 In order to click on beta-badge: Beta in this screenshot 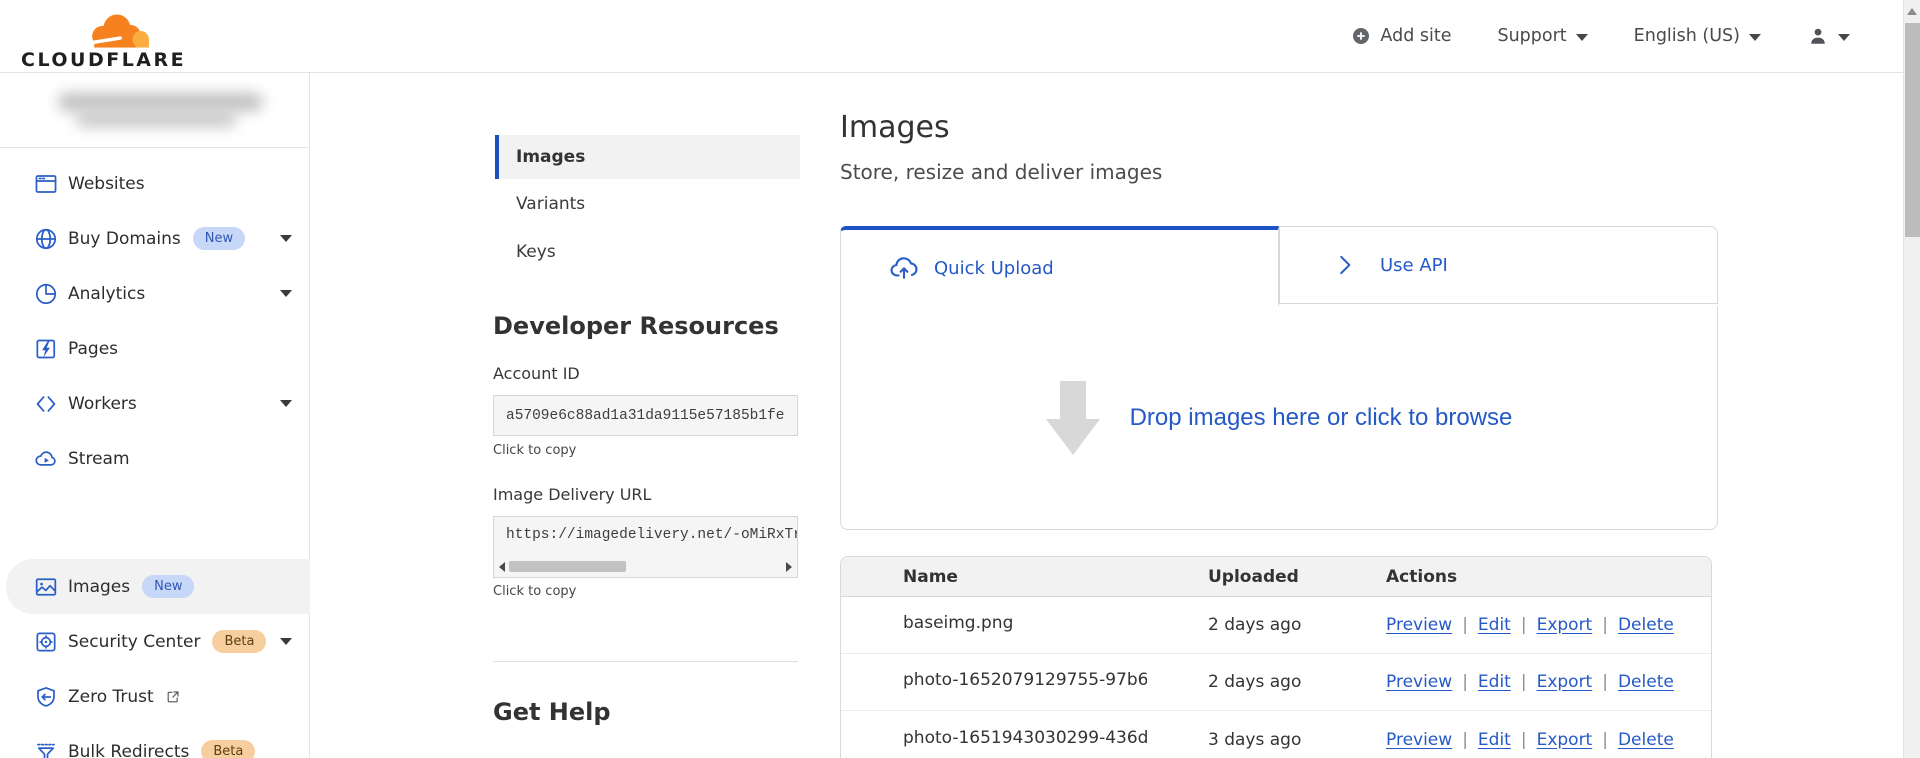, I will do `click(239, 641)`.